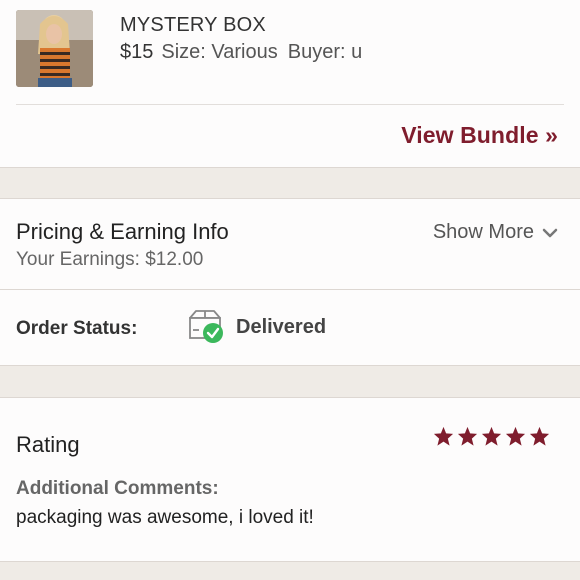  Describe the element at coordinates (122, 231) in the screenshot. I see `pricing-title: Pricing & Earning Info` at that location.